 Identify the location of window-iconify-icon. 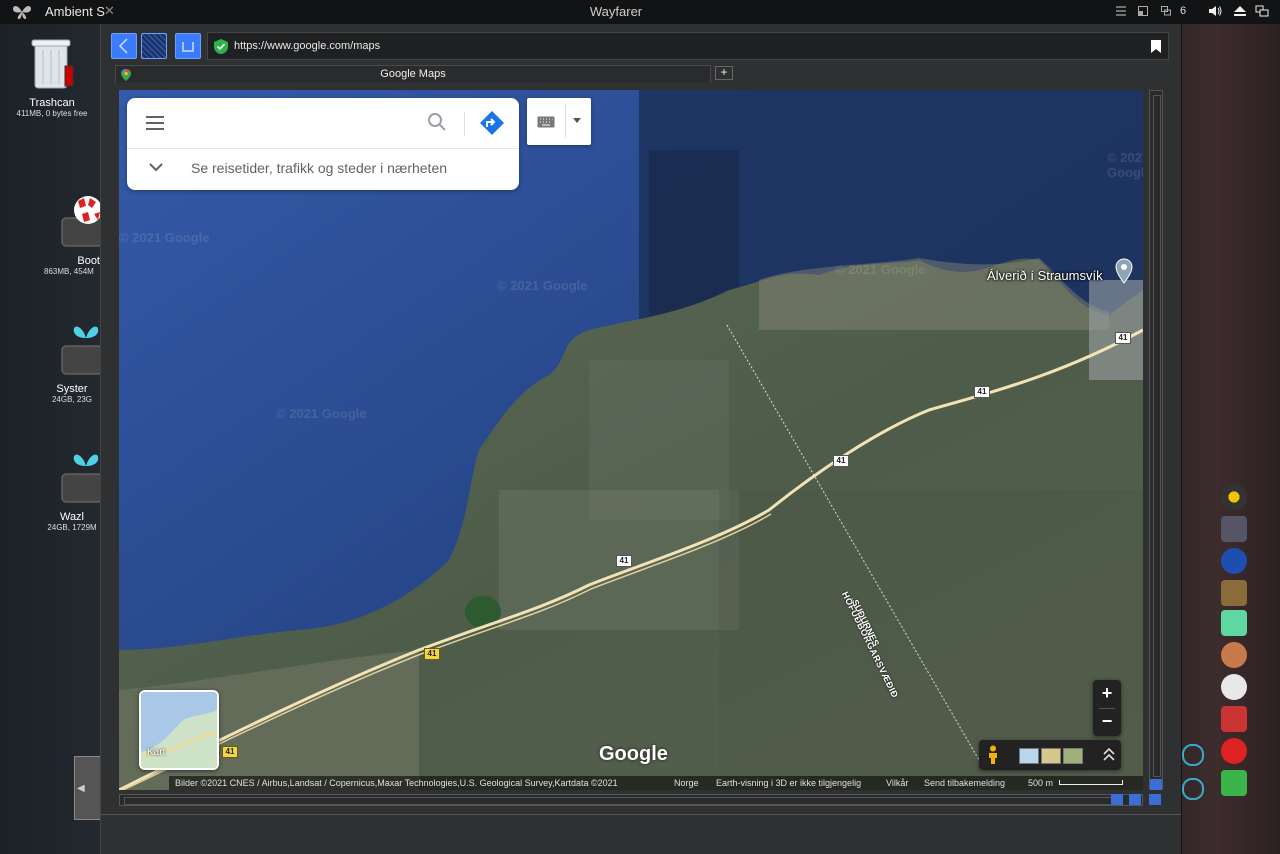
(1143, 11).